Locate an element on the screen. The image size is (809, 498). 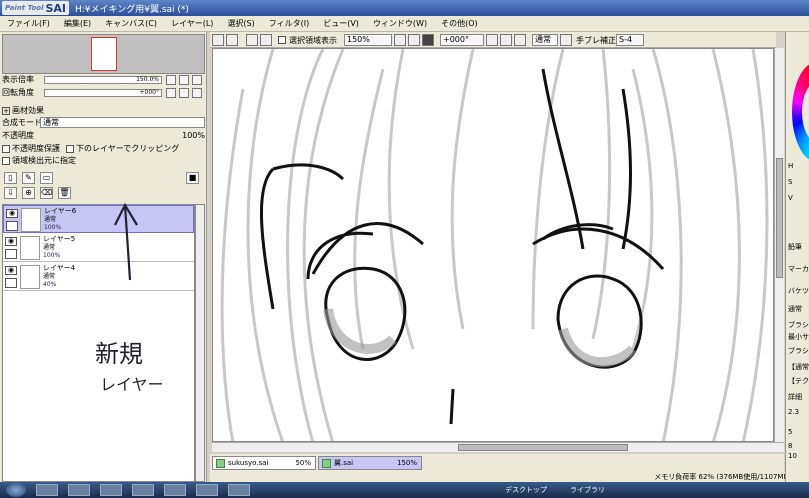
navigator-thumbnail is located at coordinates (104, 54).